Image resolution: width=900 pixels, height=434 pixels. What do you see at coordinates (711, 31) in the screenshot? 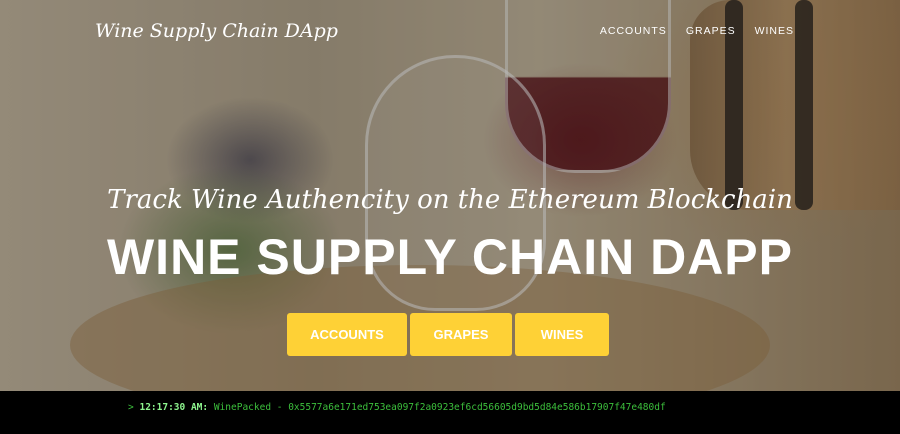
I see `nav-grapes-link: GRAPES` at bounding box center [711, 31].